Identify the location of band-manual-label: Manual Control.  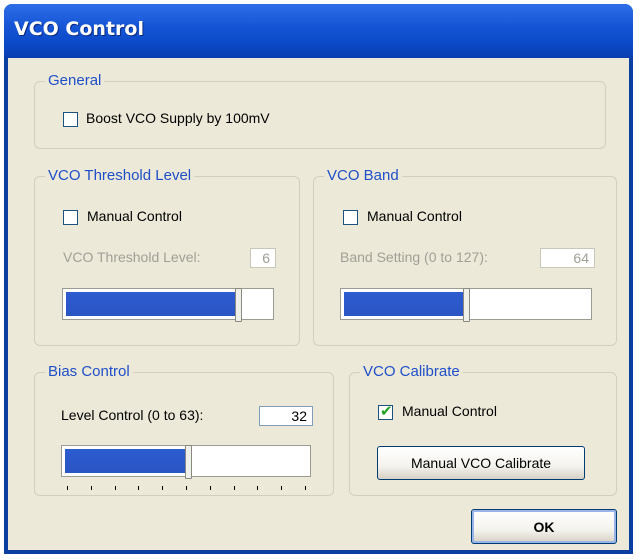
(414, 216).